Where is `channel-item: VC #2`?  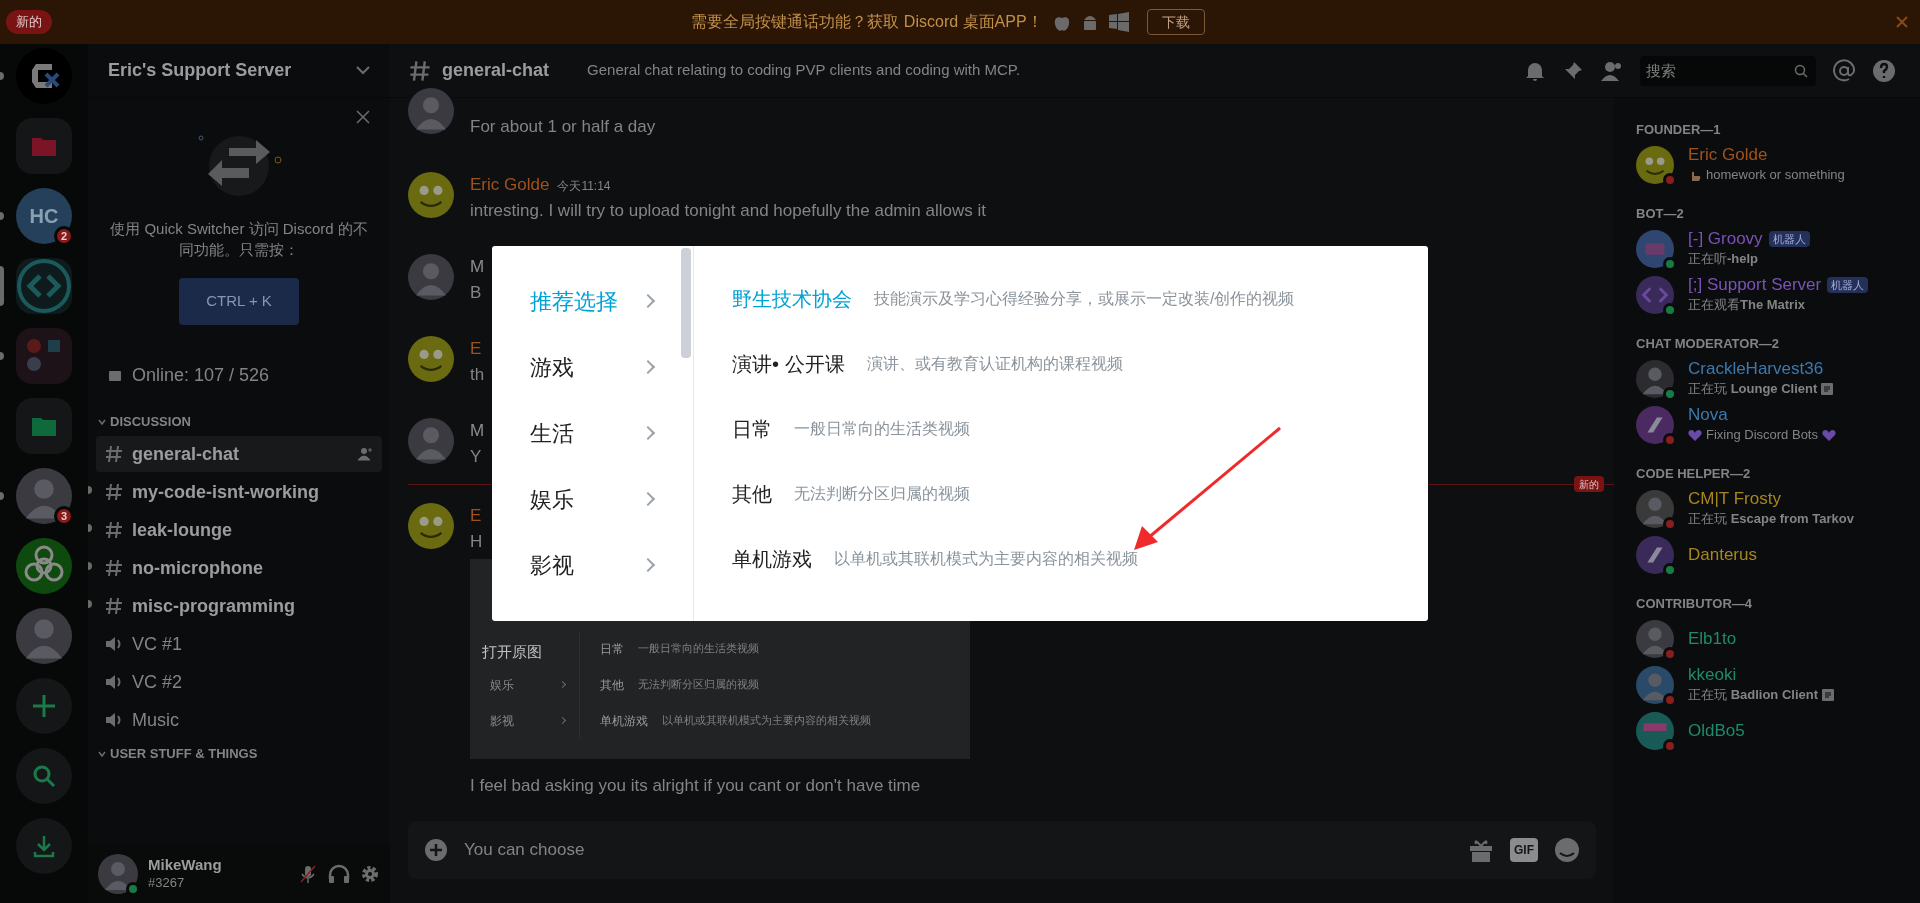
channel-item: VC #2 is located at coordinates (239, 682).